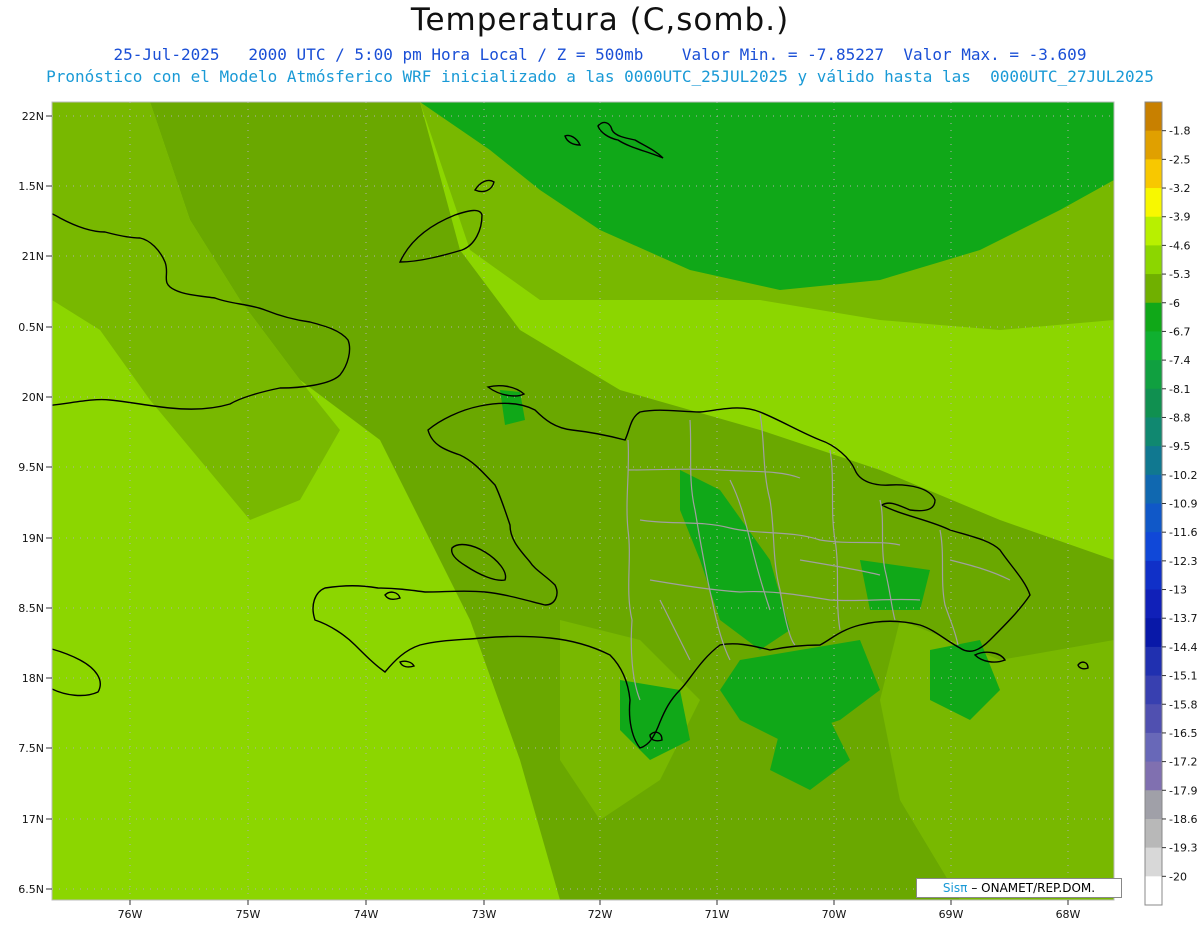 Image resolution: width=1200 pixels, height=927 pixels. What do you see at coordinates (1033, 888) in the screenshot?
I see `credit-text: – ONAMET/REP.DOM.` at bounding box center [1033, 888].